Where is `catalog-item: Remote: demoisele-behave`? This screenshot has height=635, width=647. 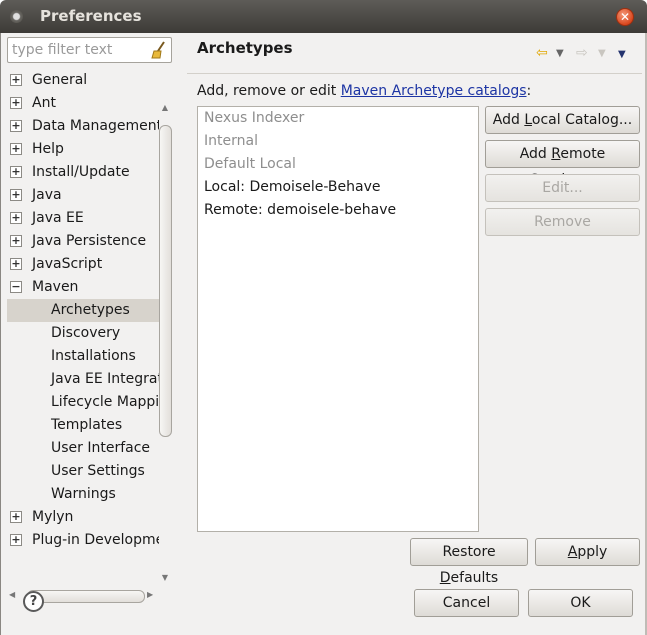 catalog-item: Remote: demoisele-behave is located at coordinates (300, 212).